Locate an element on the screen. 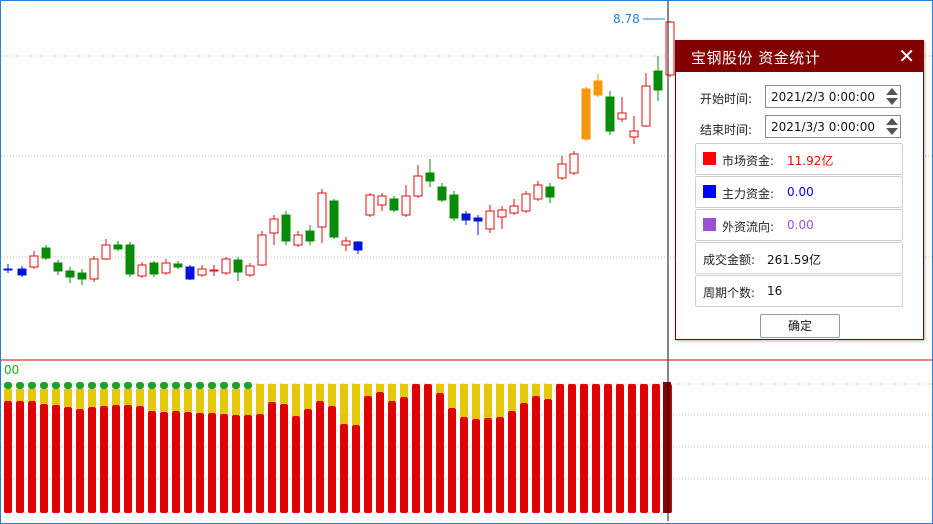 This screenshot has height=524, width=933. period-count-box: 周期个数: 16 is located at coordinates (799, 291).